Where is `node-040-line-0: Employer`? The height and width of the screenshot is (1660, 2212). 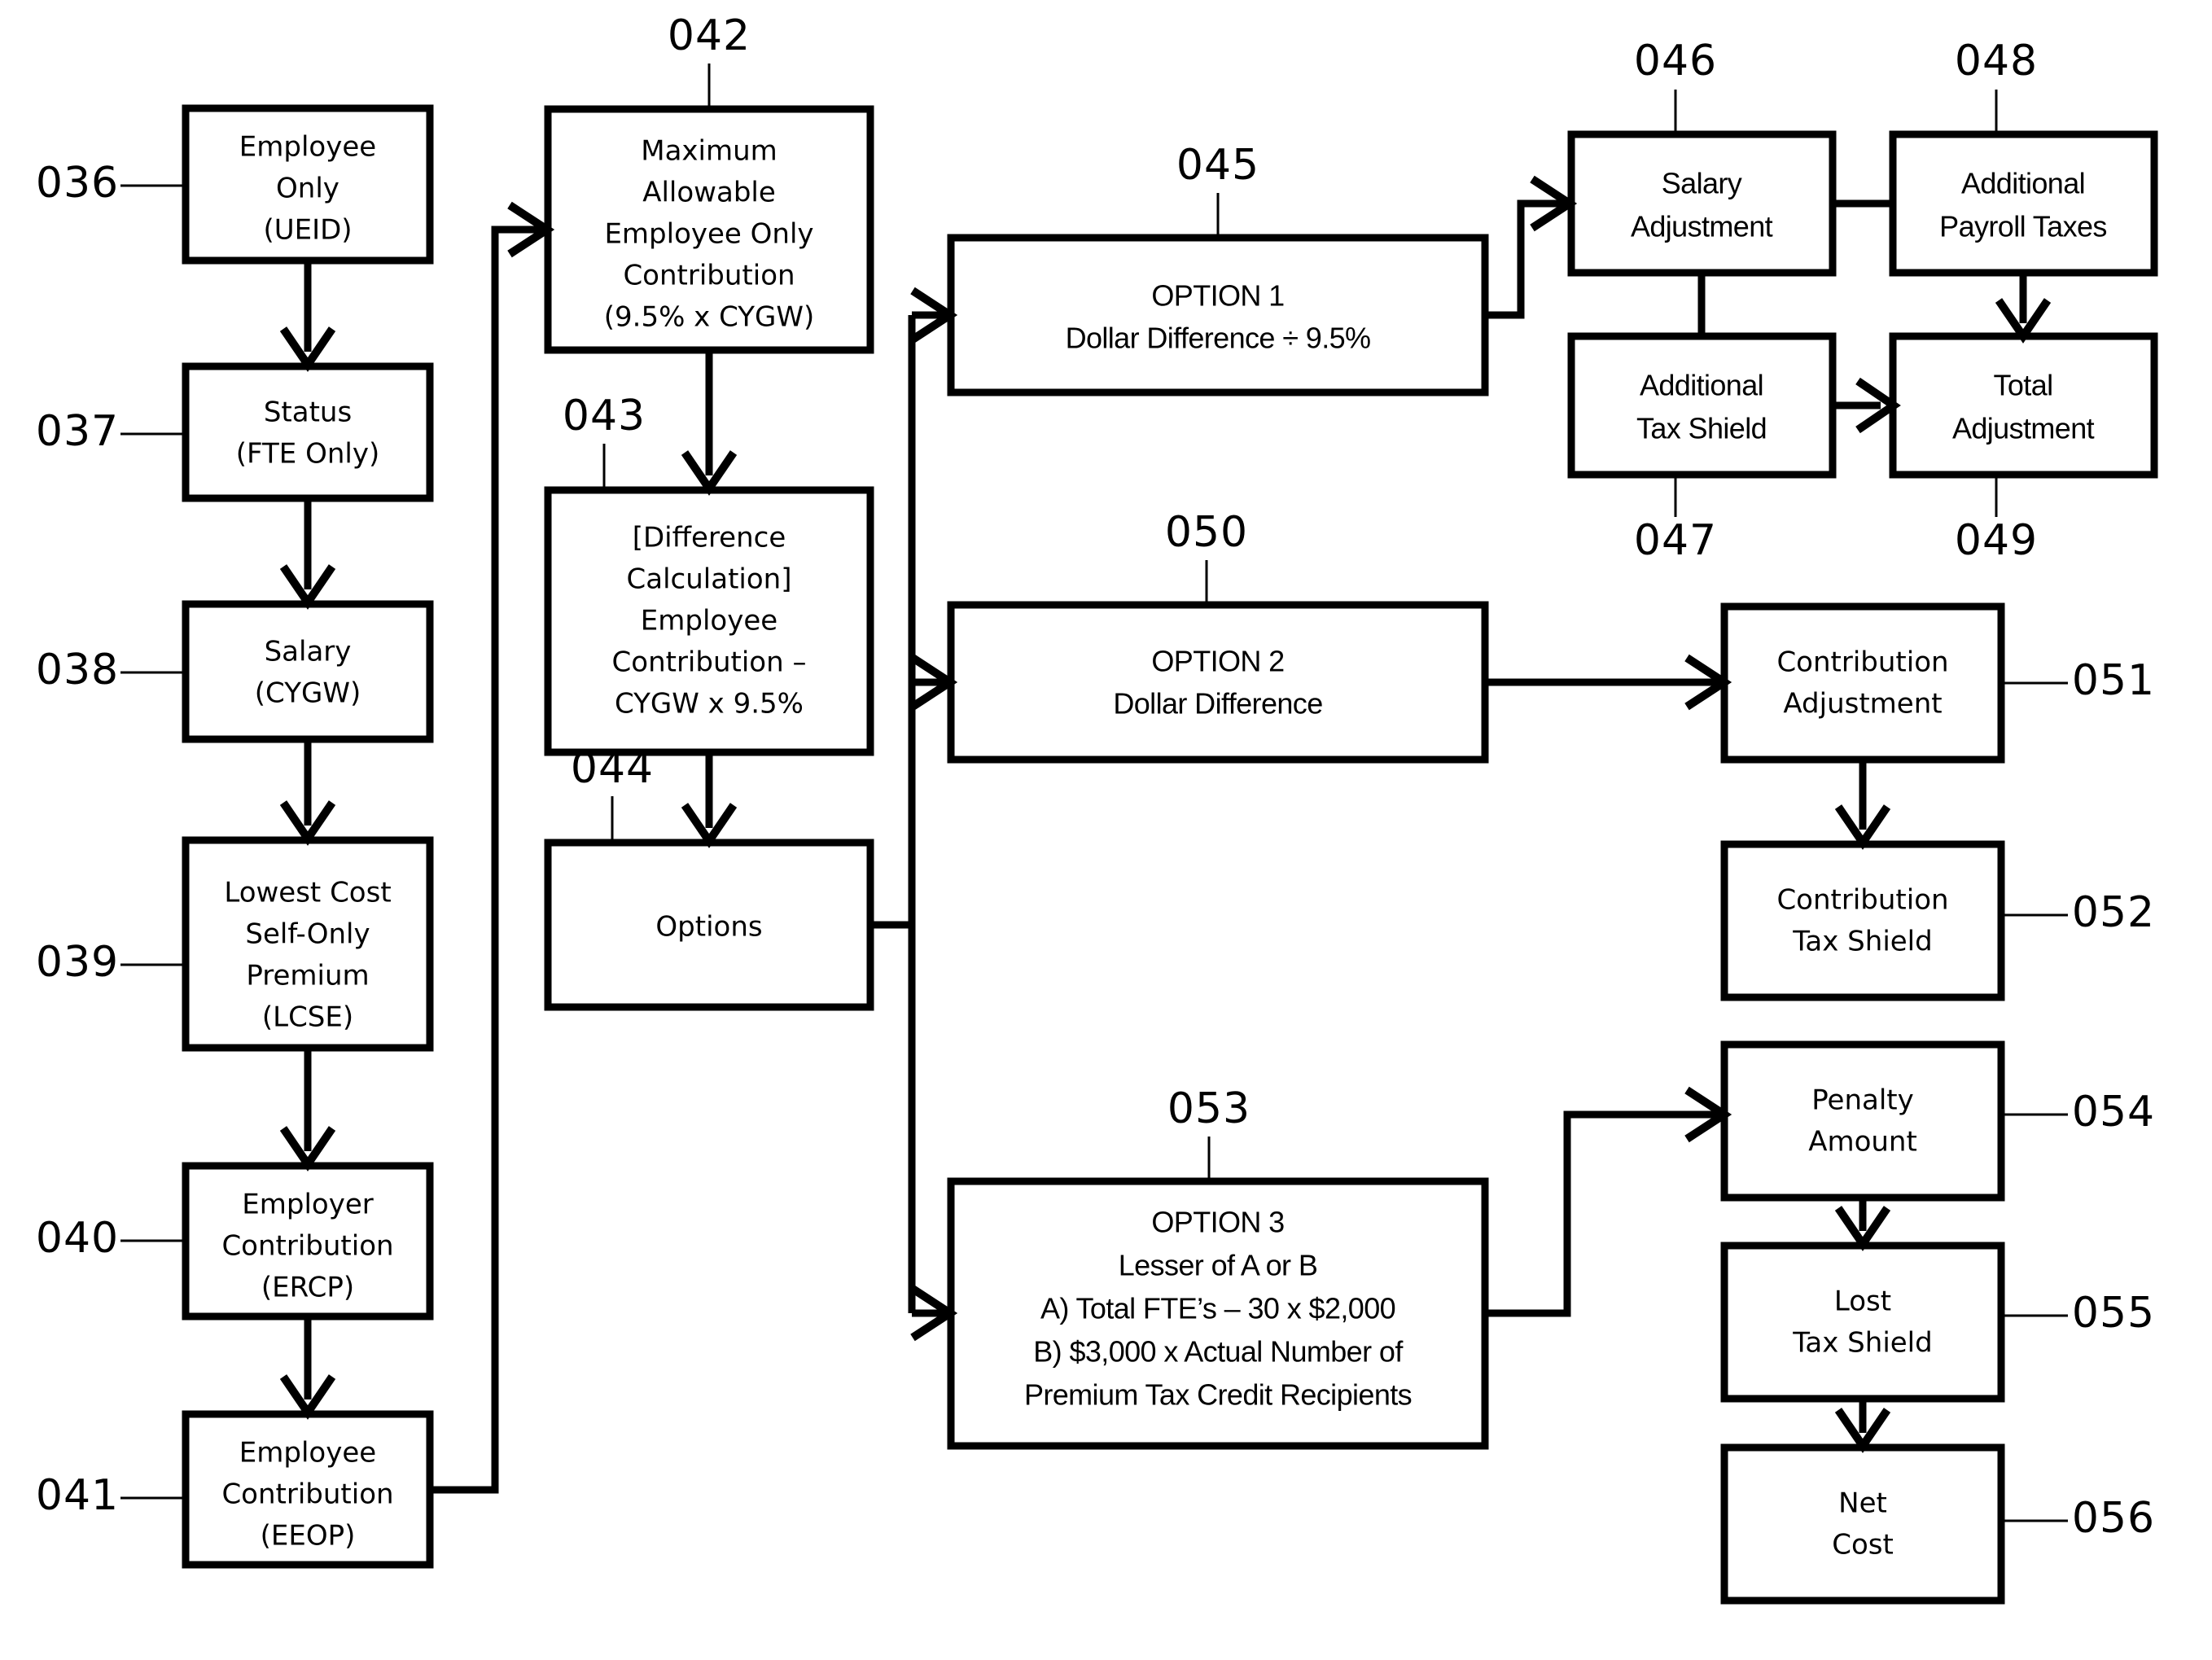 node-040-line-0: Employer is located at coordinates (307, 1205).